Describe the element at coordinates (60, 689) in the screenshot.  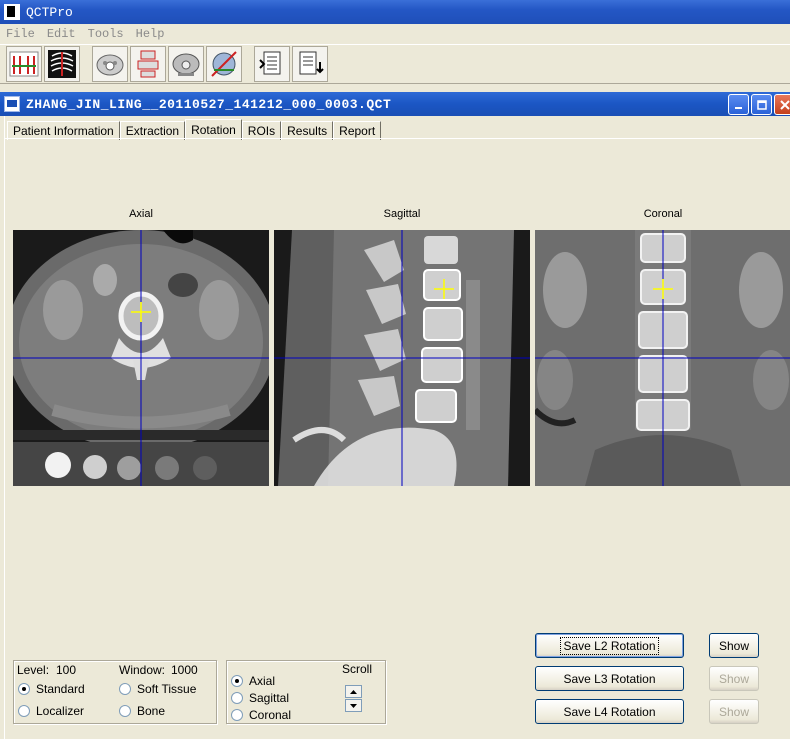
I see `preset-standard-label: Standard` at that location.